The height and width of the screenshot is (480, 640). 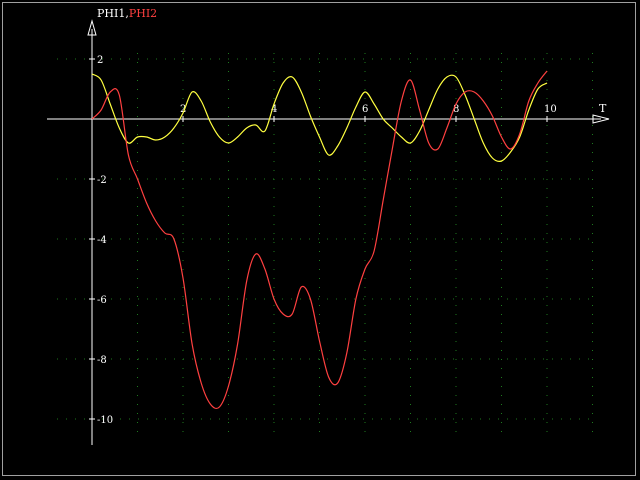 I want to click on x-tick-label-2: 6, so click(x=365, y=109).